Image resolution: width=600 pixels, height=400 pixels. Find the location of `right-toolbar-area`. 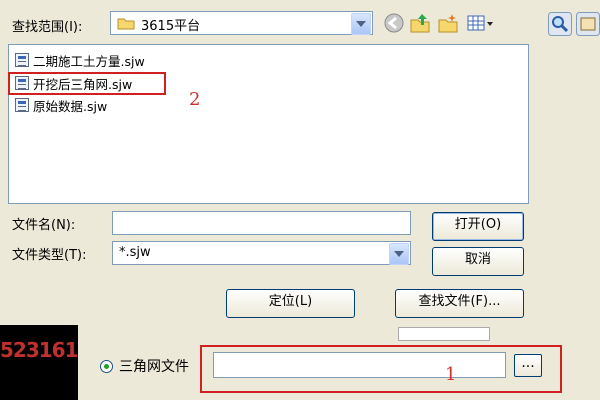

right-toolbar-area is located at coordinates (569, 160).